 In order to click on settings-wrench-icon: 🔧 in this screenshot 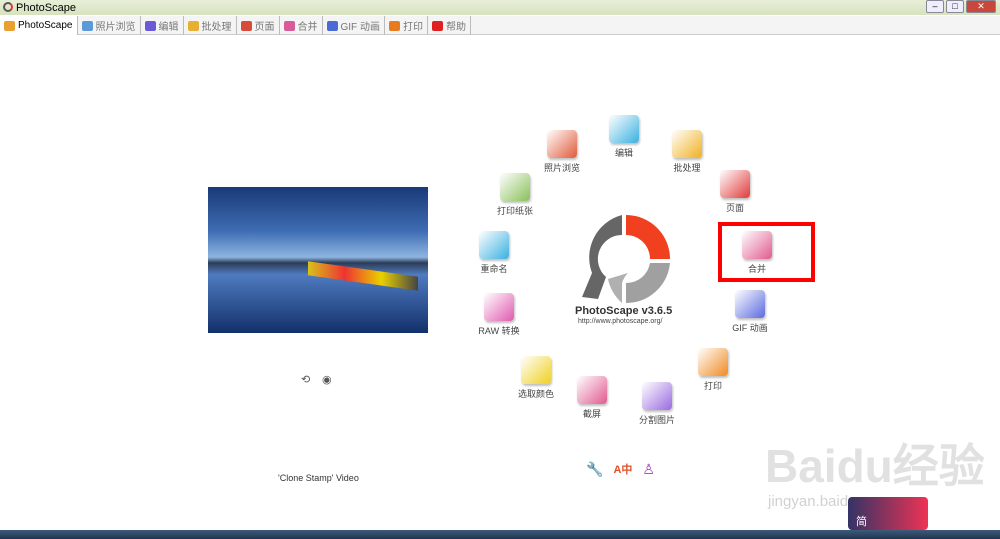, I will do `click(594, 469)`.